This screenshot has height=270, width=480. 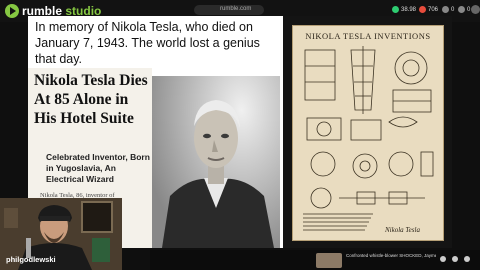 I want to click on host-username: philgodlewski, so click(x=31, y=259).